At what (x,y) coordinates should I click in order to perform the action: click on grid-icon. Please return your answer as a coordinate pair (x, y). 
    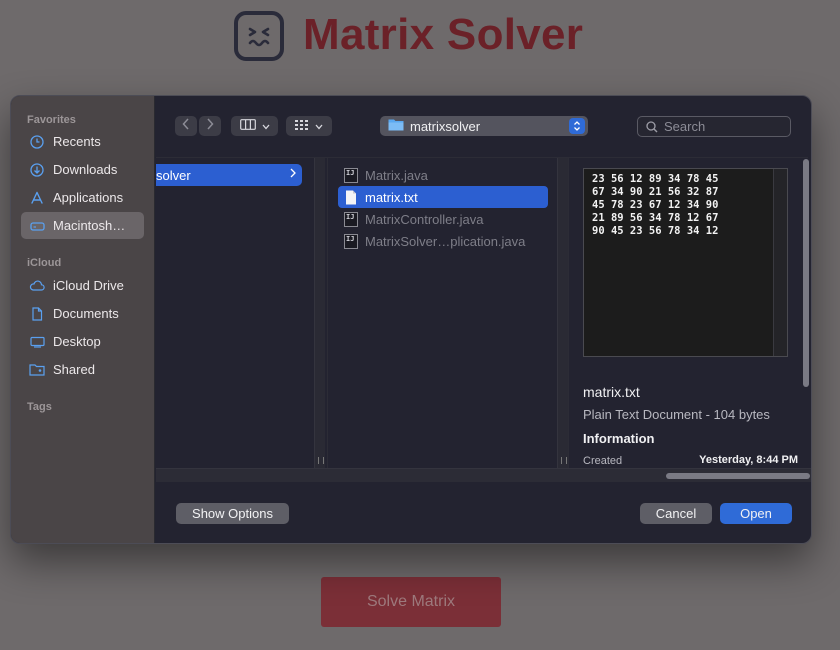
    Looking at the image, I should click on (302, 126).